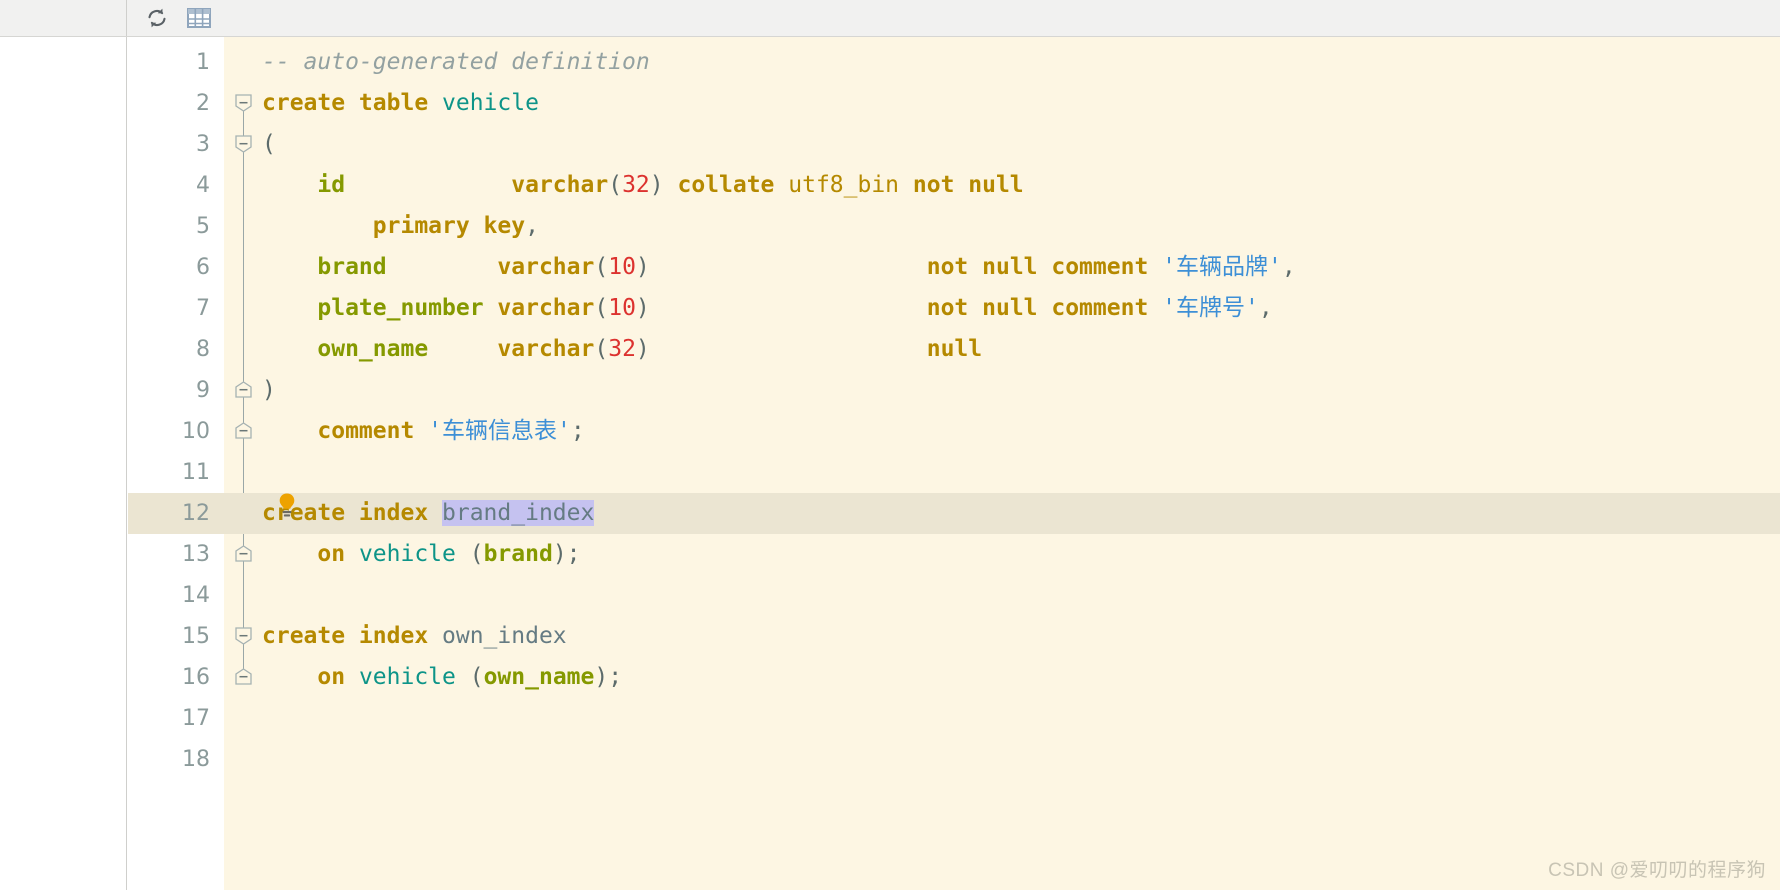  Describe the element at coordinates (650, 349) in the screenshot. I see `code-line-text: own_name varchar(32) null` at that location.